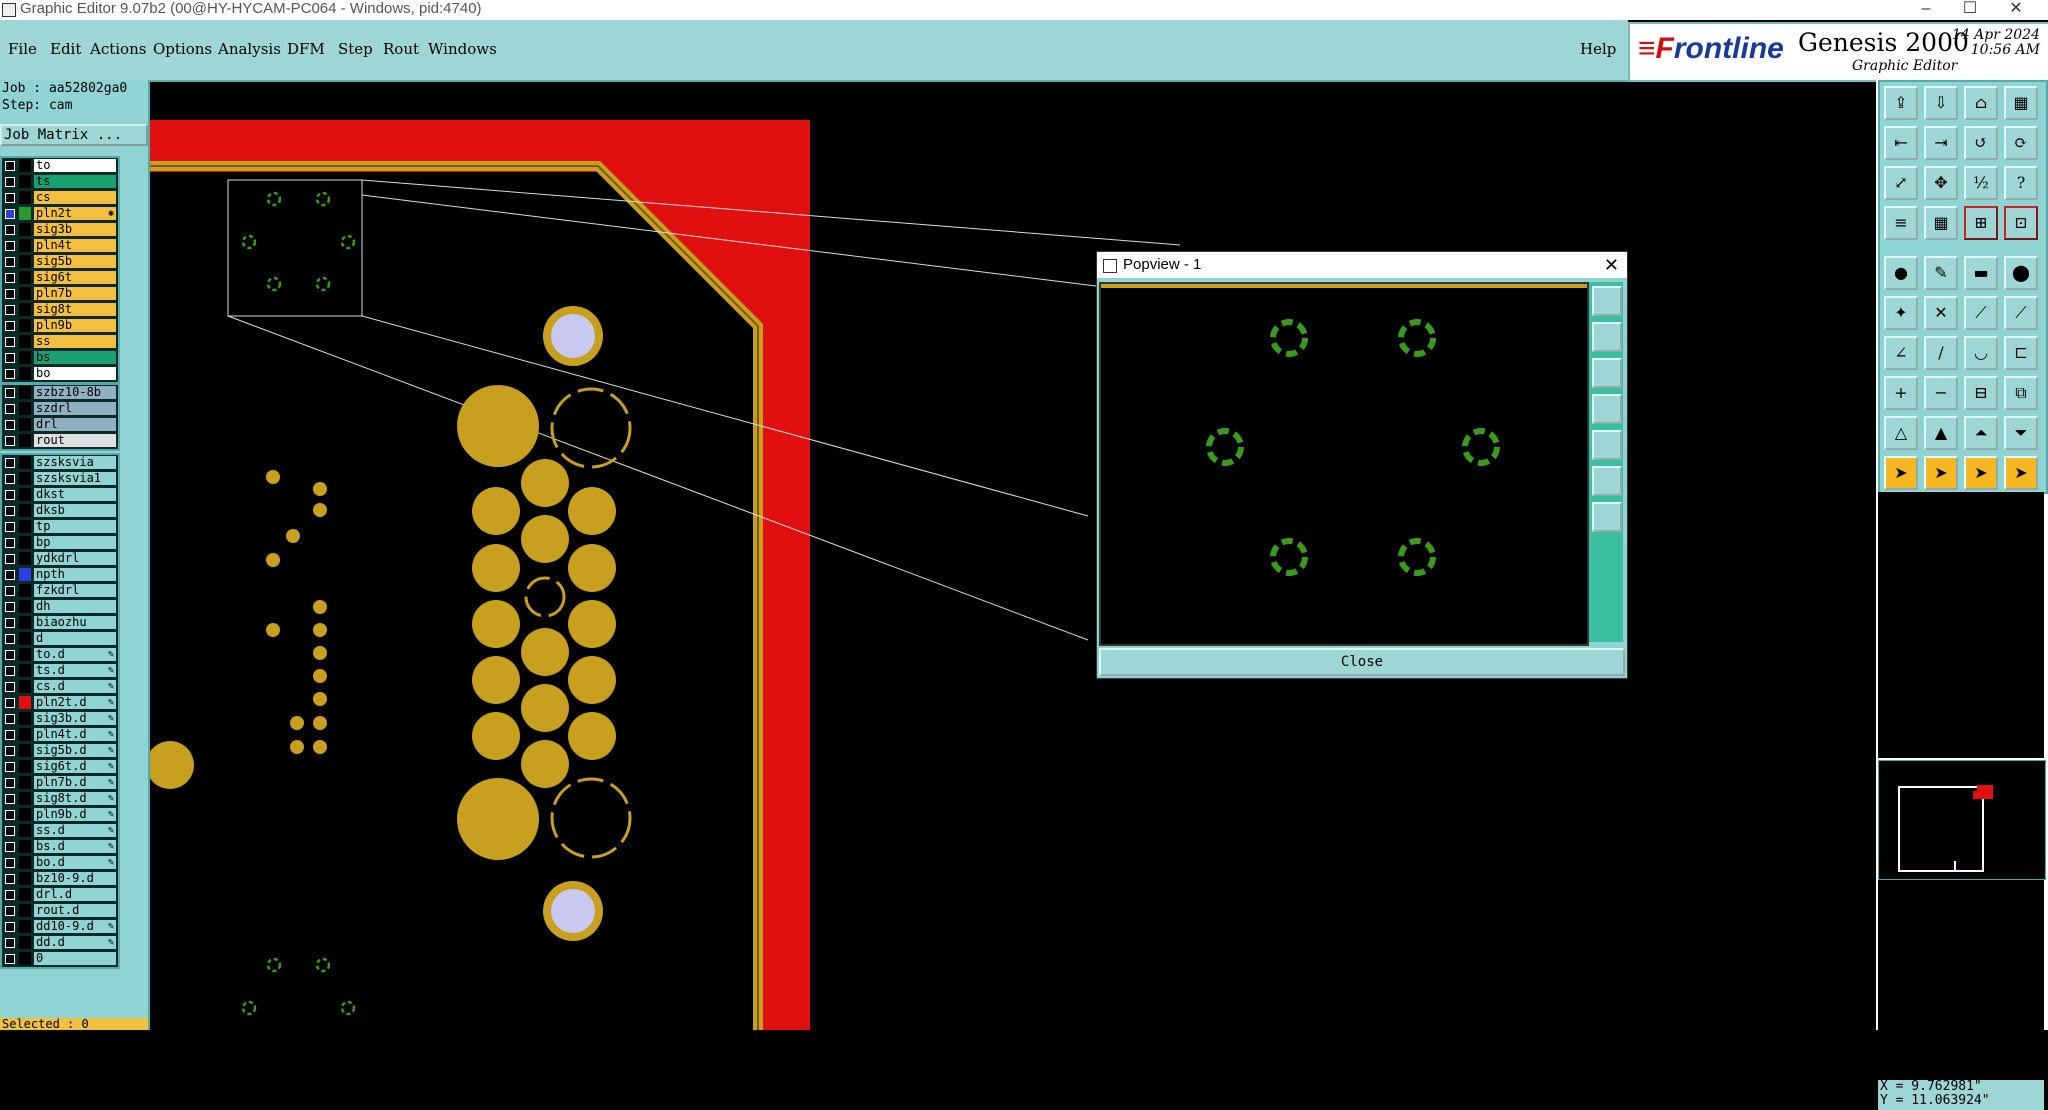 The image size is (2048, 1110). I want to click on help-icon: ?, so click(2021, 183).